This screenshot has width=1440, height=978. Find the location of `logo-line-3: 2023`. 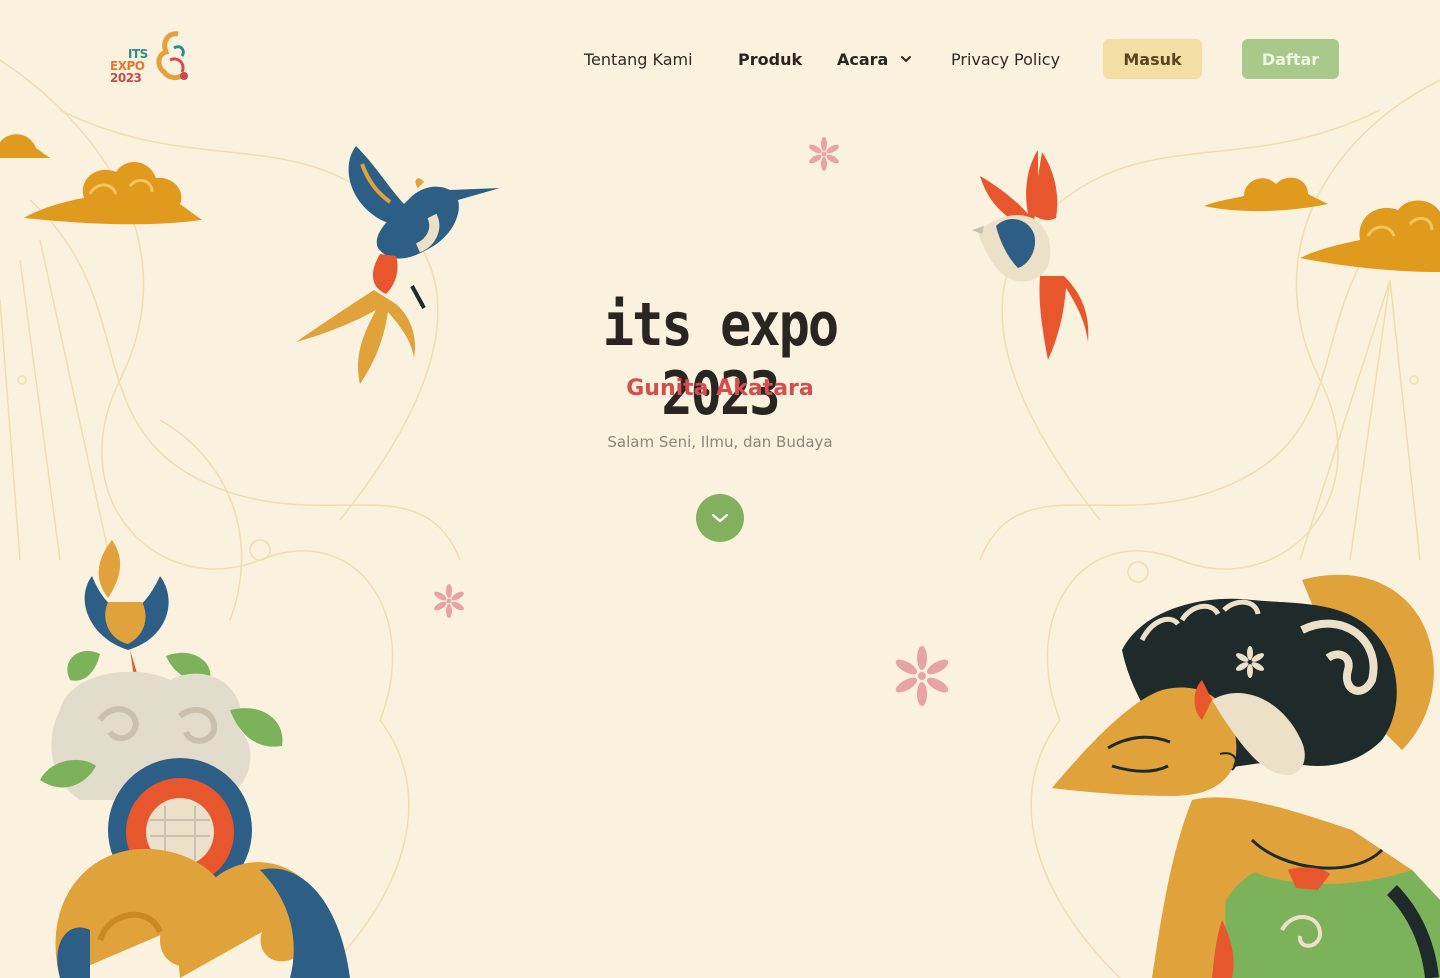

logo-line-3: 2023 is located at coordinates (126, 78).